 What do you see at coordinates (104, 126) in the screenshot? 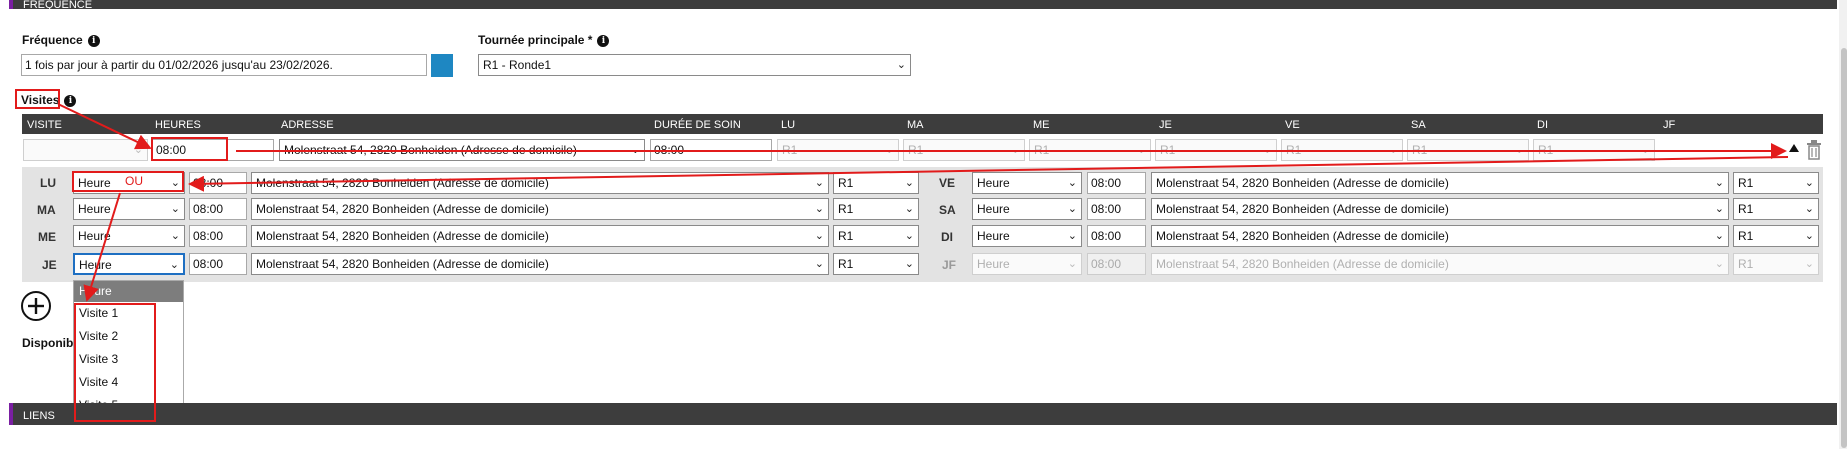
I see `arrow-visites-to-time` at bounding box center [104, 126].